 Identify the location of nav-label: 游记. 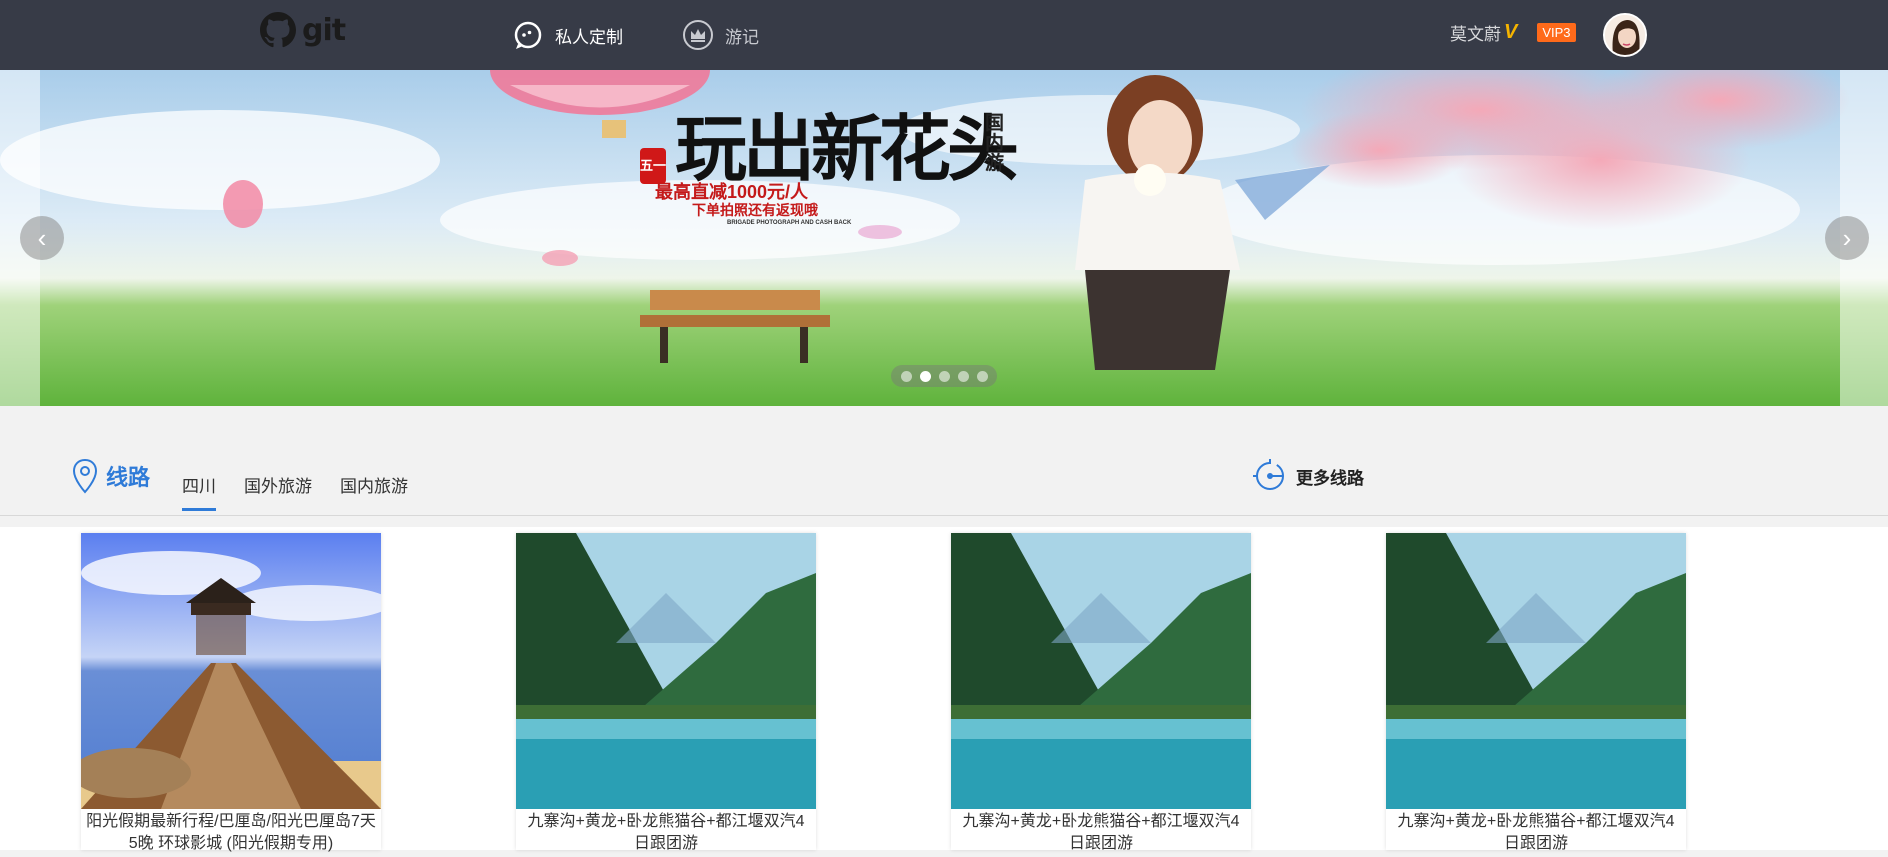
(742, 37).